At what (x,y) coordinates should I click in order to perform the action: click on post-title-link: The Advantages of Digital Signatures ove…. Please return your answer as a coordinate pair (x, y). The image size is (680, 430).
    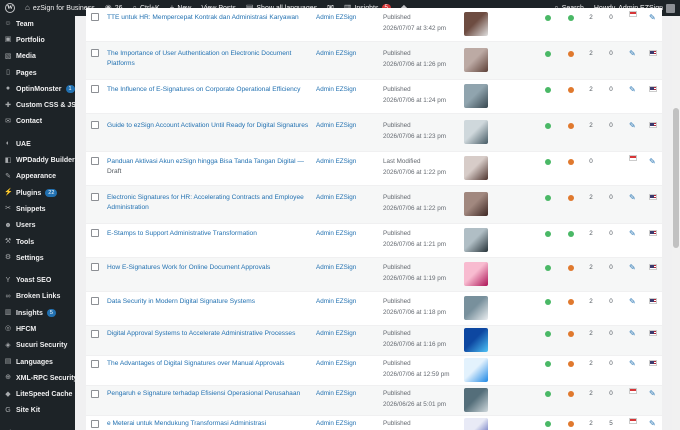
    Looking at the image, I should click on (209, 364).